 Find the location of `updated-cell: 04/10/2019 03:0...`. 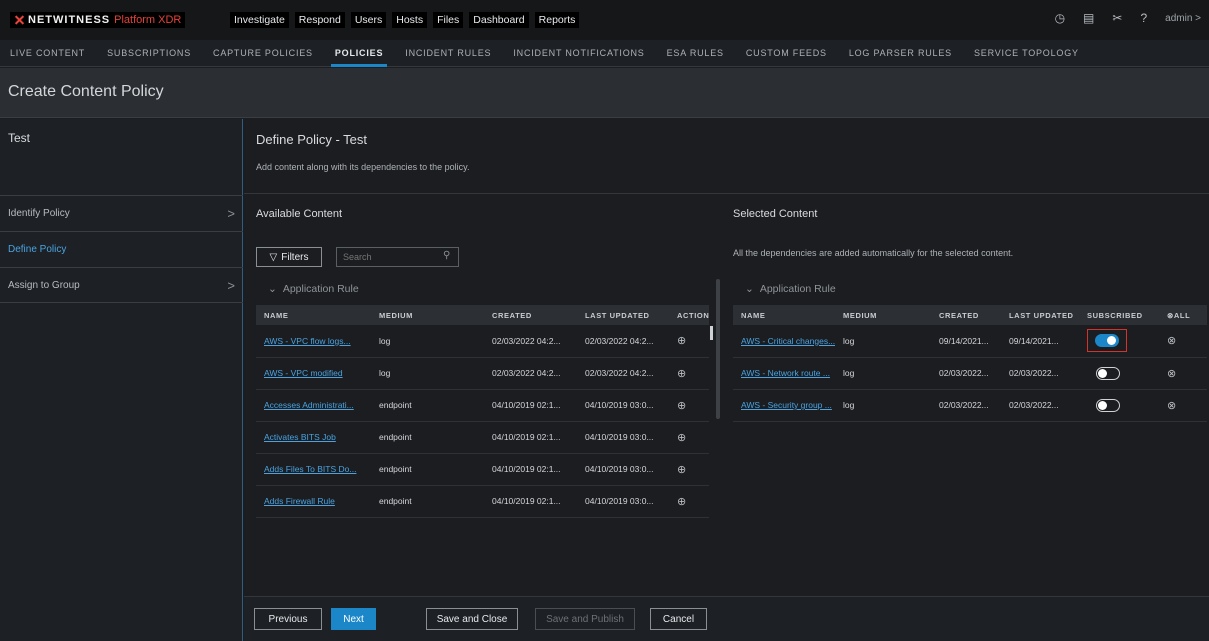

updated-cell: 04/10/2019 03:0... is located at coordinates (623, 501).